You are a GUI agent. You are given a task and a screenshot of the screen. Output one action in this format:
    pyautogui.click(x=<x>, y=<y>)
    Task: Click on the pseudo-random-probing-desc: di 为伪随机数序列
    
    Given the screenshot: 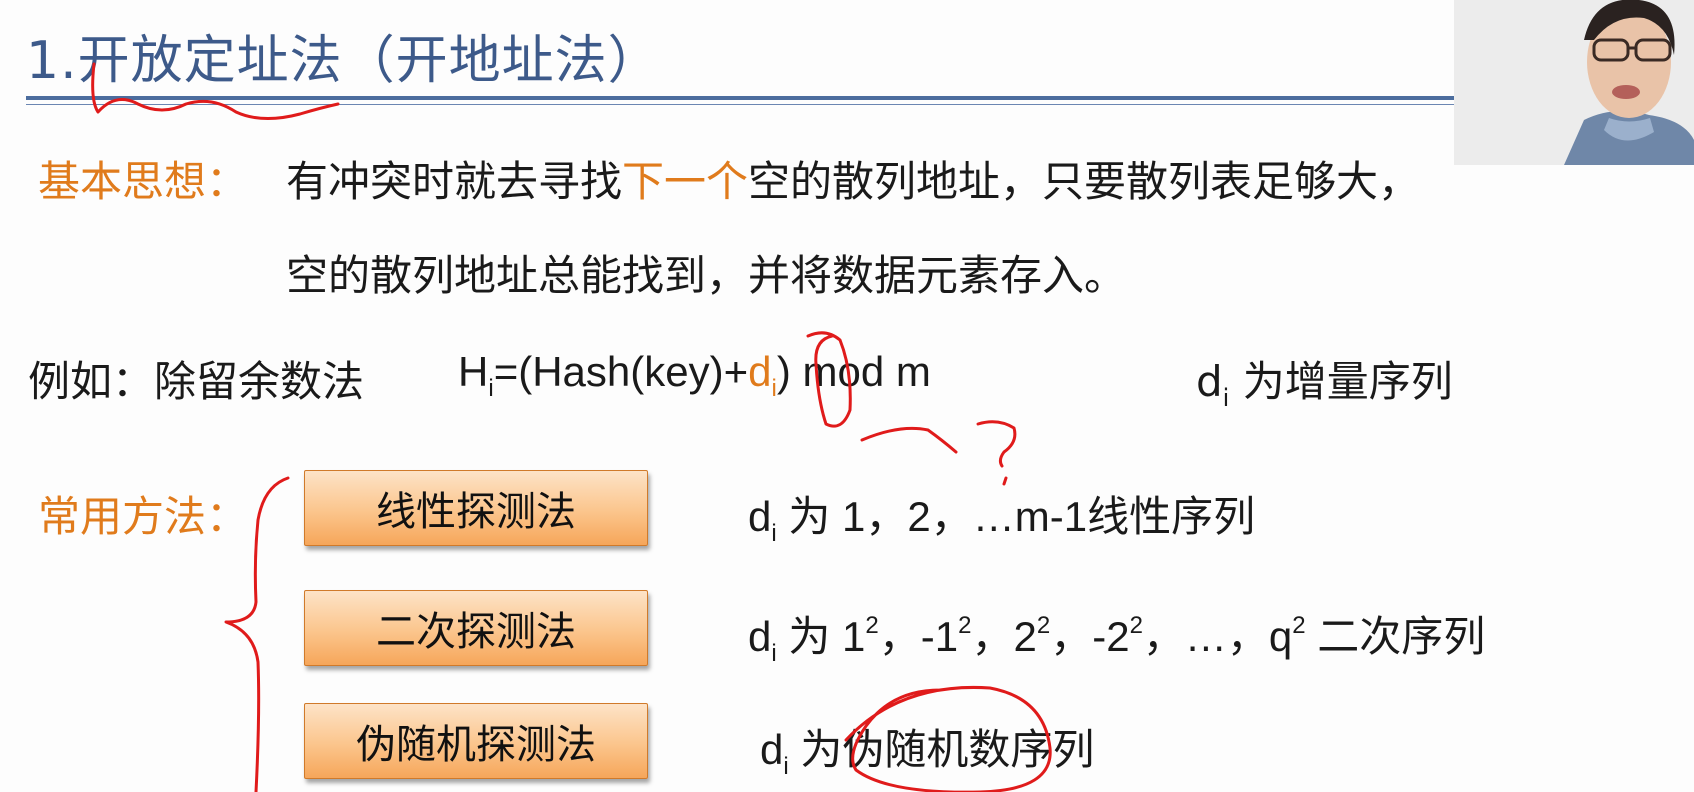 What is the action you would take?
    pyautogui.click(x=927, y=748)
    